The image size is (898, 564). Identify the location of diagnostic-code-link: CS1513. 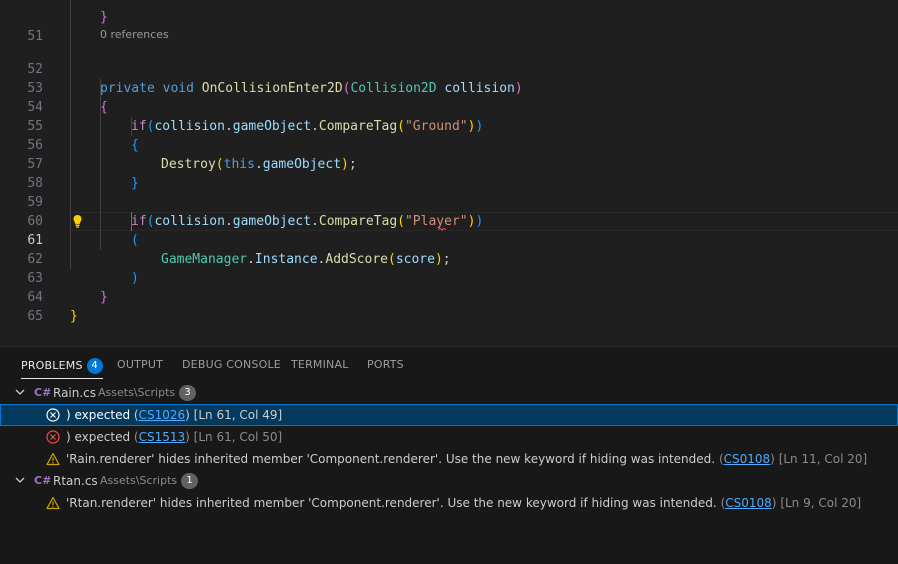
(162, 437).